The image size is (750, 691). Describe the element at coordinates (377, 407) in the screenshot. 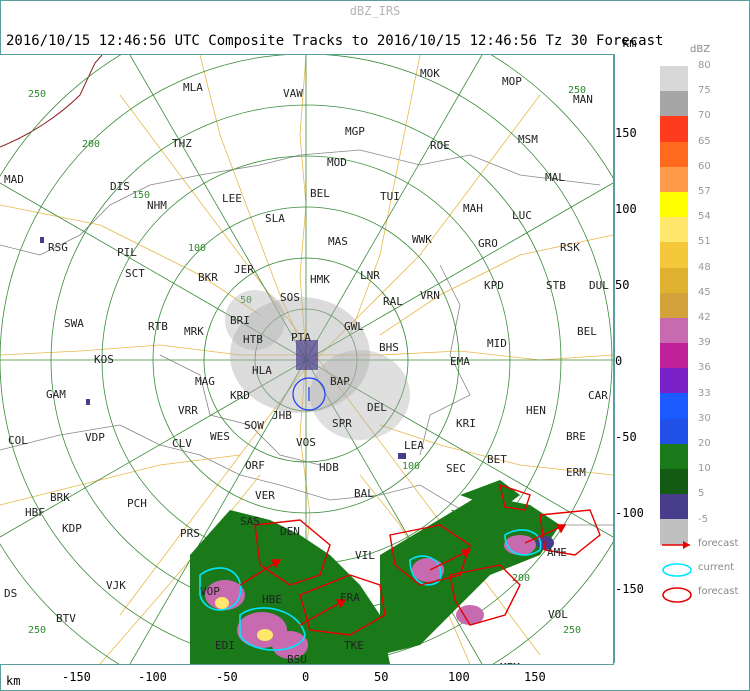

I see `site-label: DEL` at that location.